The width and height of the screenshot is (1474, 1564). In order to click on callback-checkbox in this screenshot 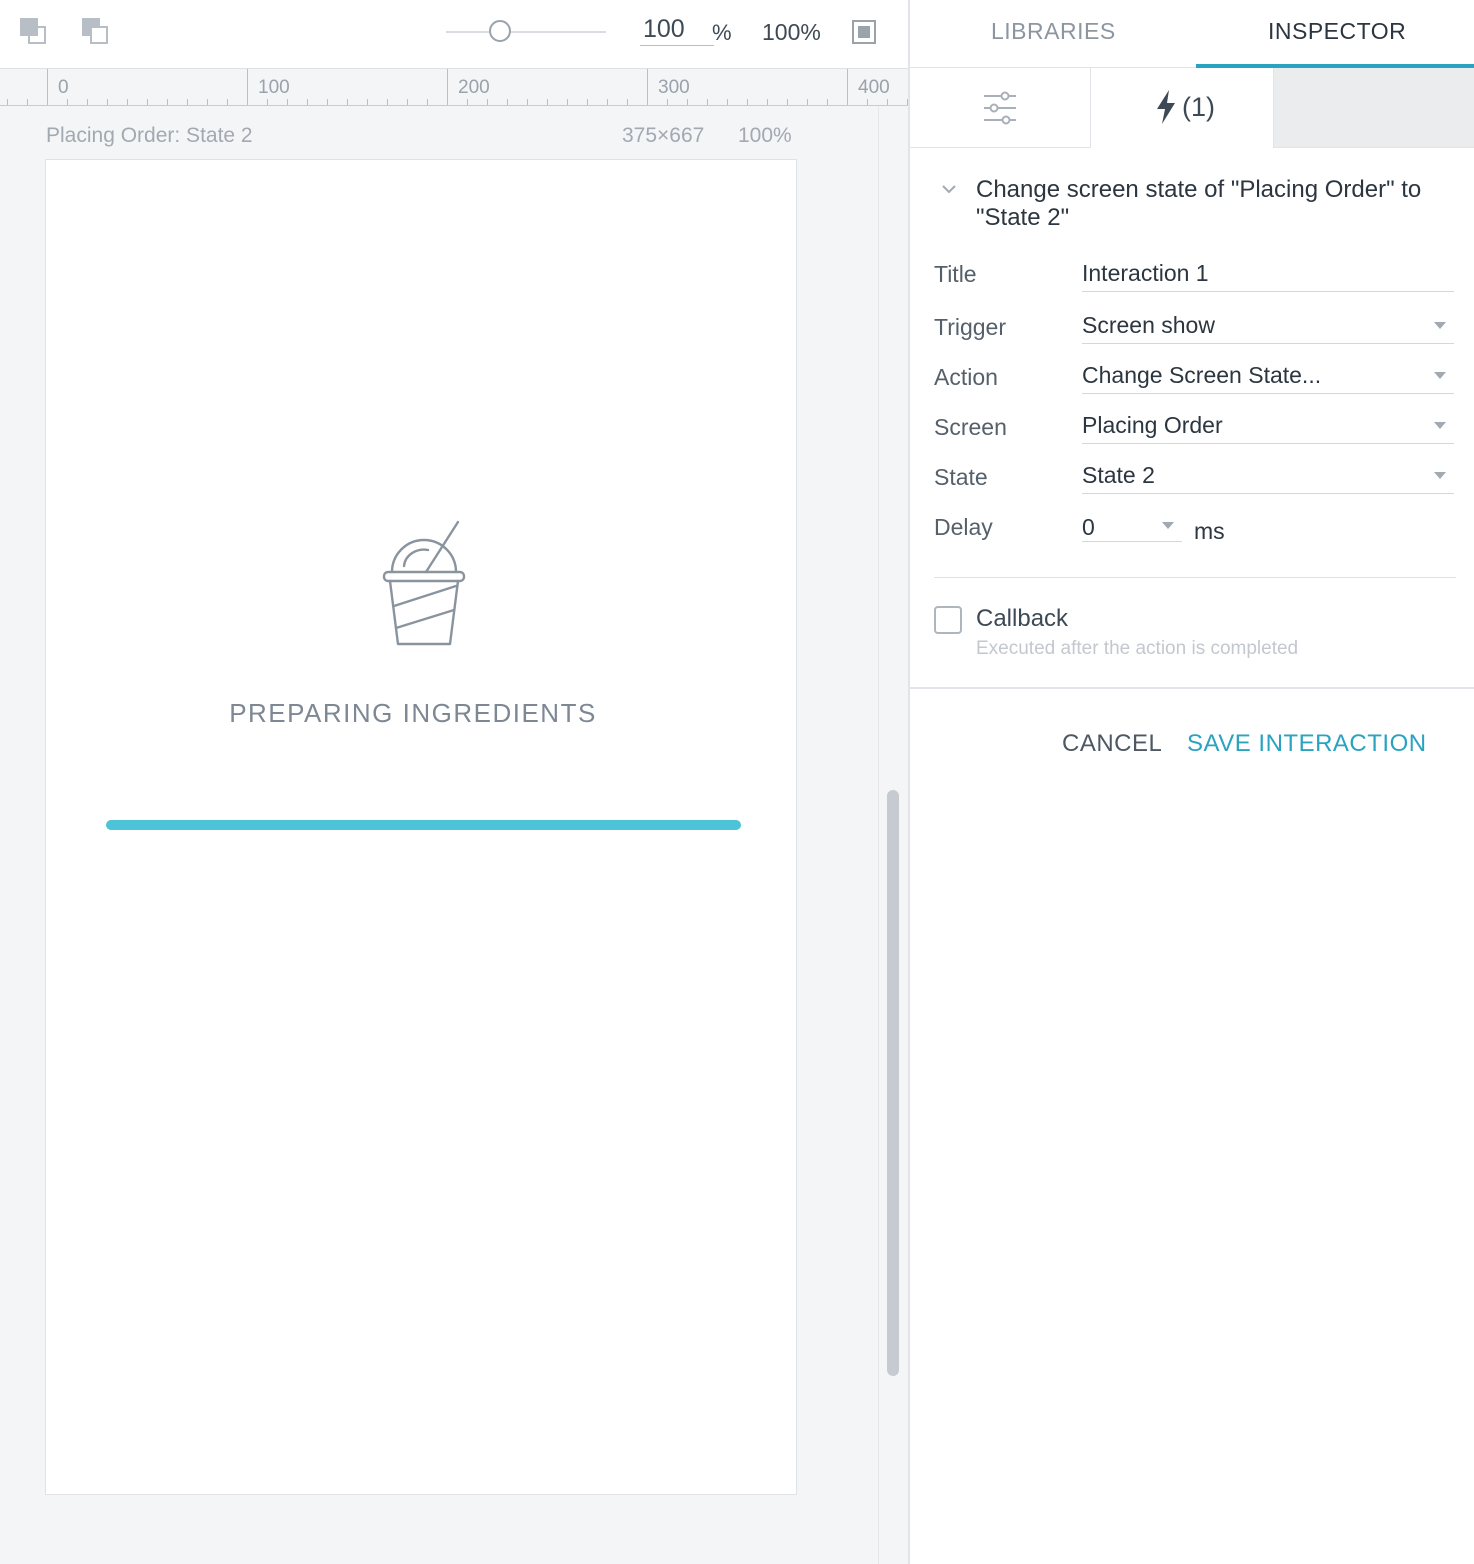, I will do `click(948, 620)`.